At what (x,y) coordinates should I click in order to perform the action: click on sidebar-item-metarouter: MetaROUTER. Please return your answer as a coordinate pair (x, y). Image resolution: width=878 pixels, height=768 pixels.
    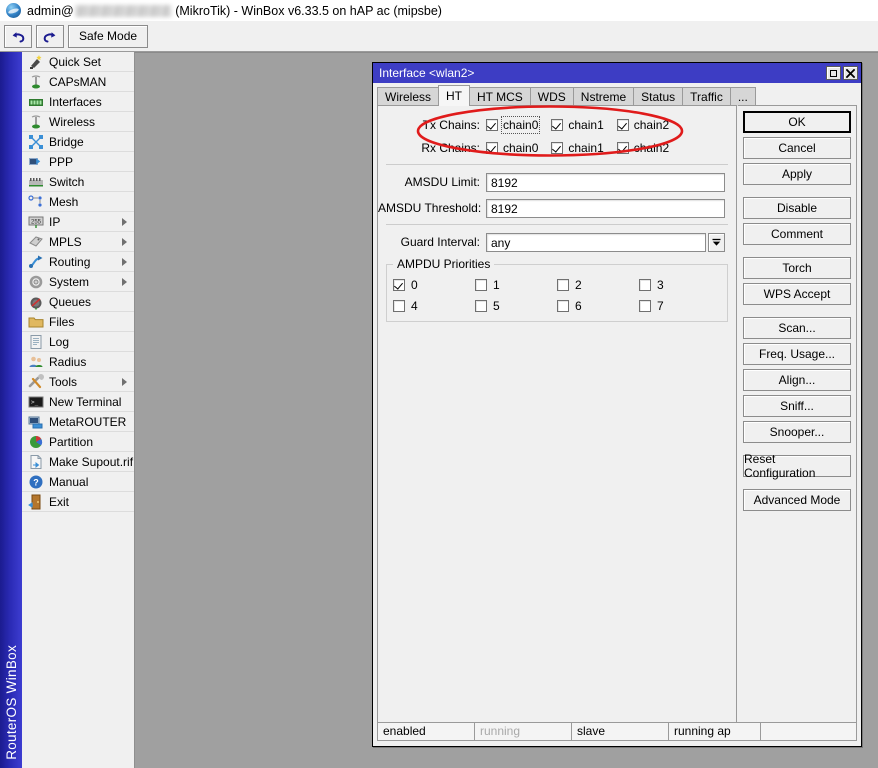
    Looking at the image, I should click on (78, 422).